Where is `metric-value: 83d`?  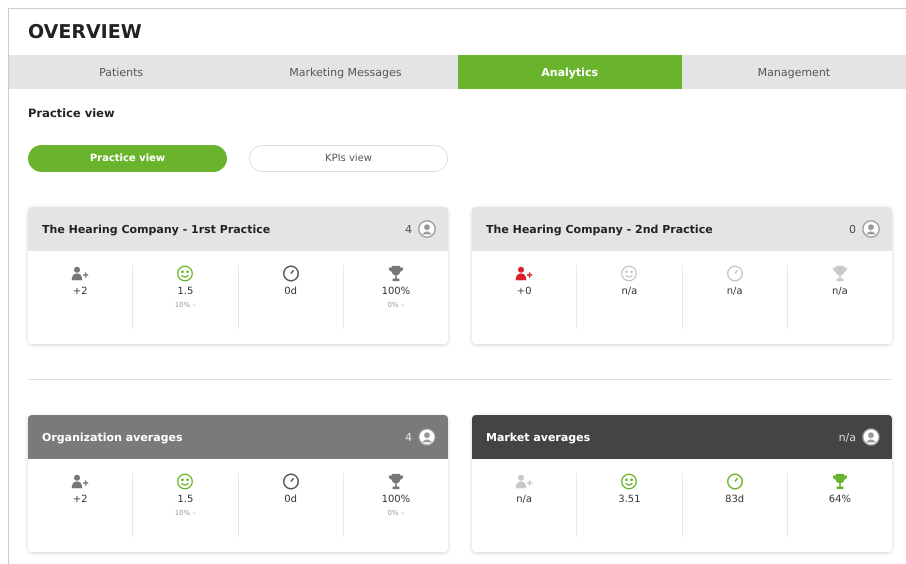
metric-value: 83d is located at coordinates (734, 499).